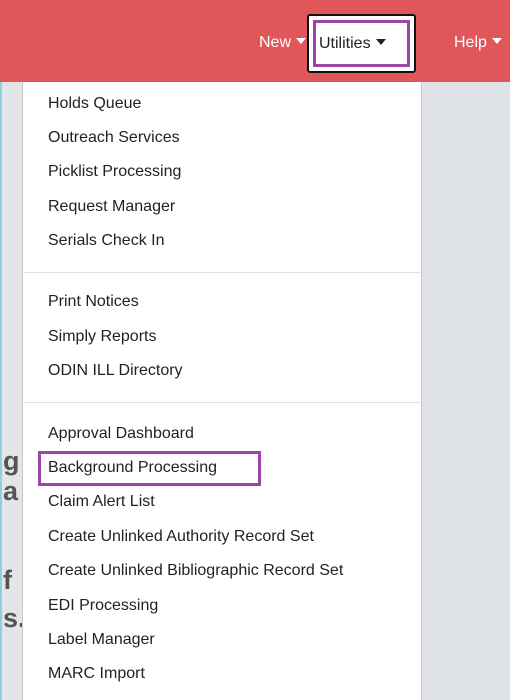 The width and height of the screenshot is (510, 700). What do you see at coordinates (275, 42) in the screenshot?
I see `nav-new-label: New` at bounding box center [275, 42].